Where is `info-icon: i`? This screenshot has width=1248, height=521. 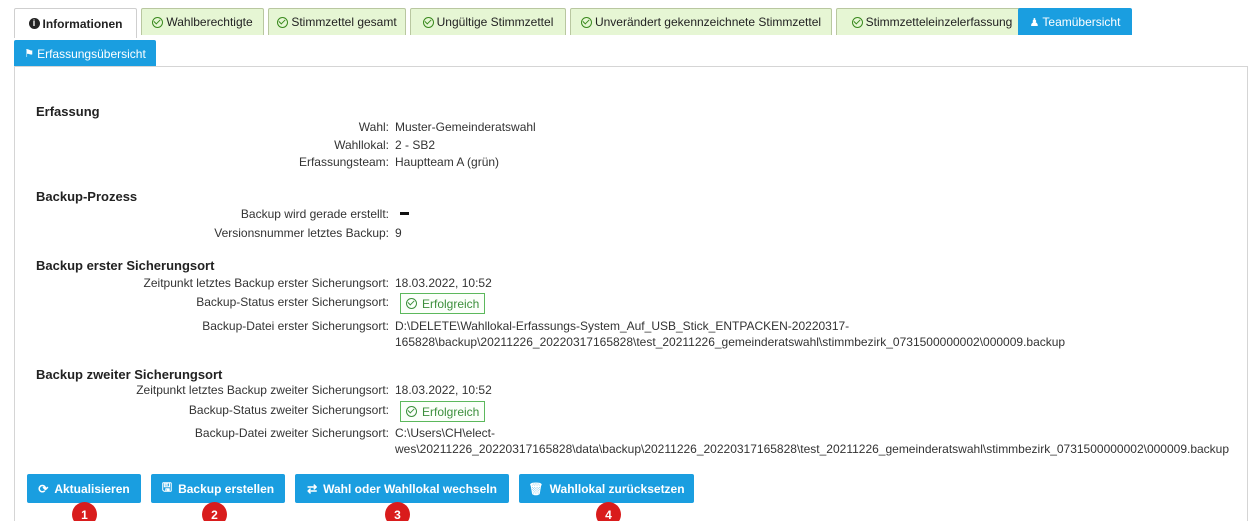 info-icon: i is located at coordinates (34, 23).